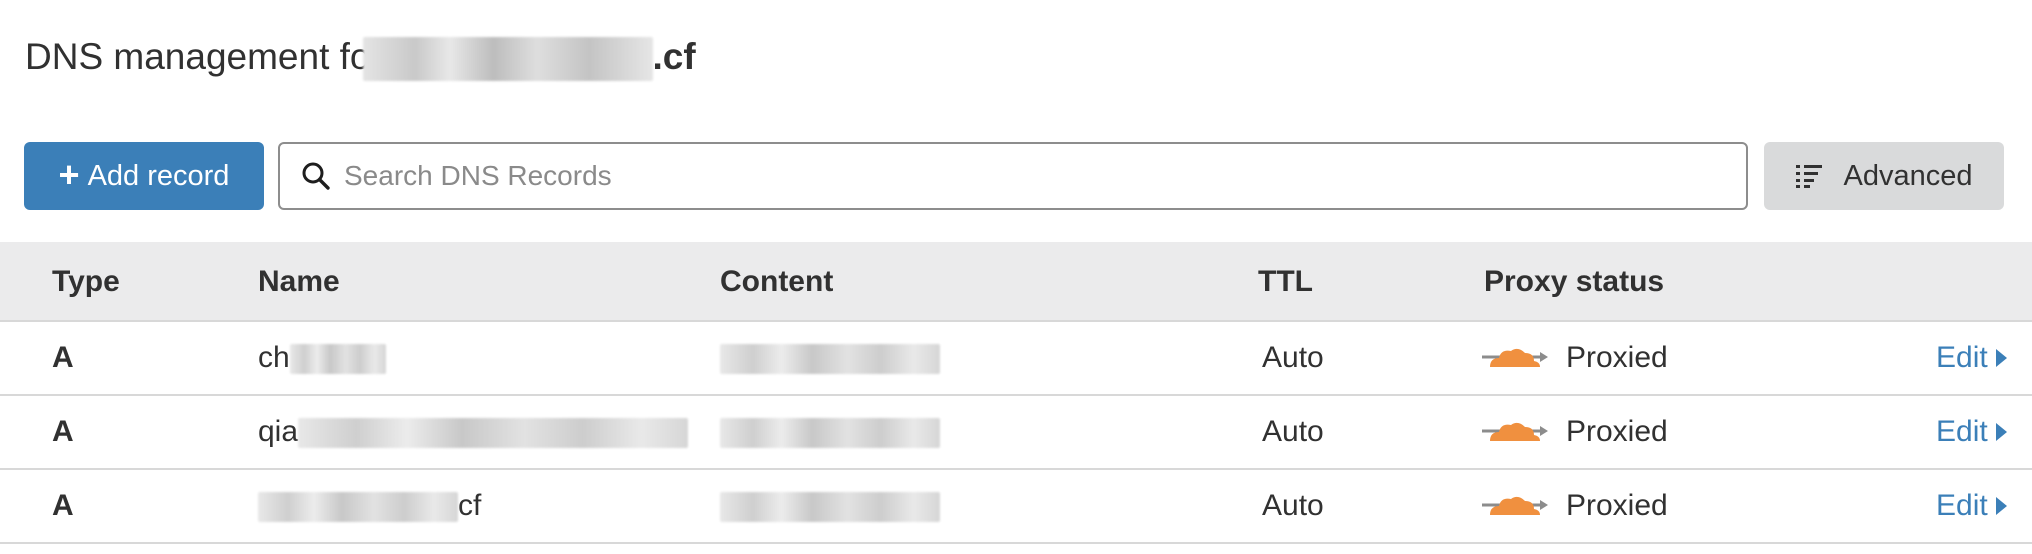  I want to click on table-header: Type Name Content TTL Proxy status, so click(1016, 282).